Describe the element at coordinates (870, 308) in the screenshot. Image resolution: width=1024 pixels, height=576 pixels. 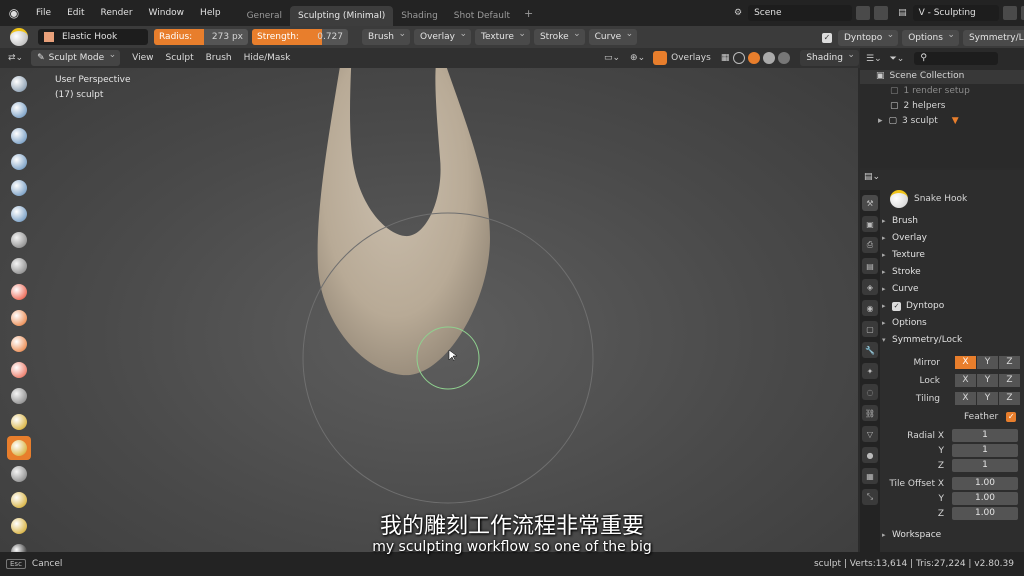
I see `world-tab-icon: ◉` at that location.